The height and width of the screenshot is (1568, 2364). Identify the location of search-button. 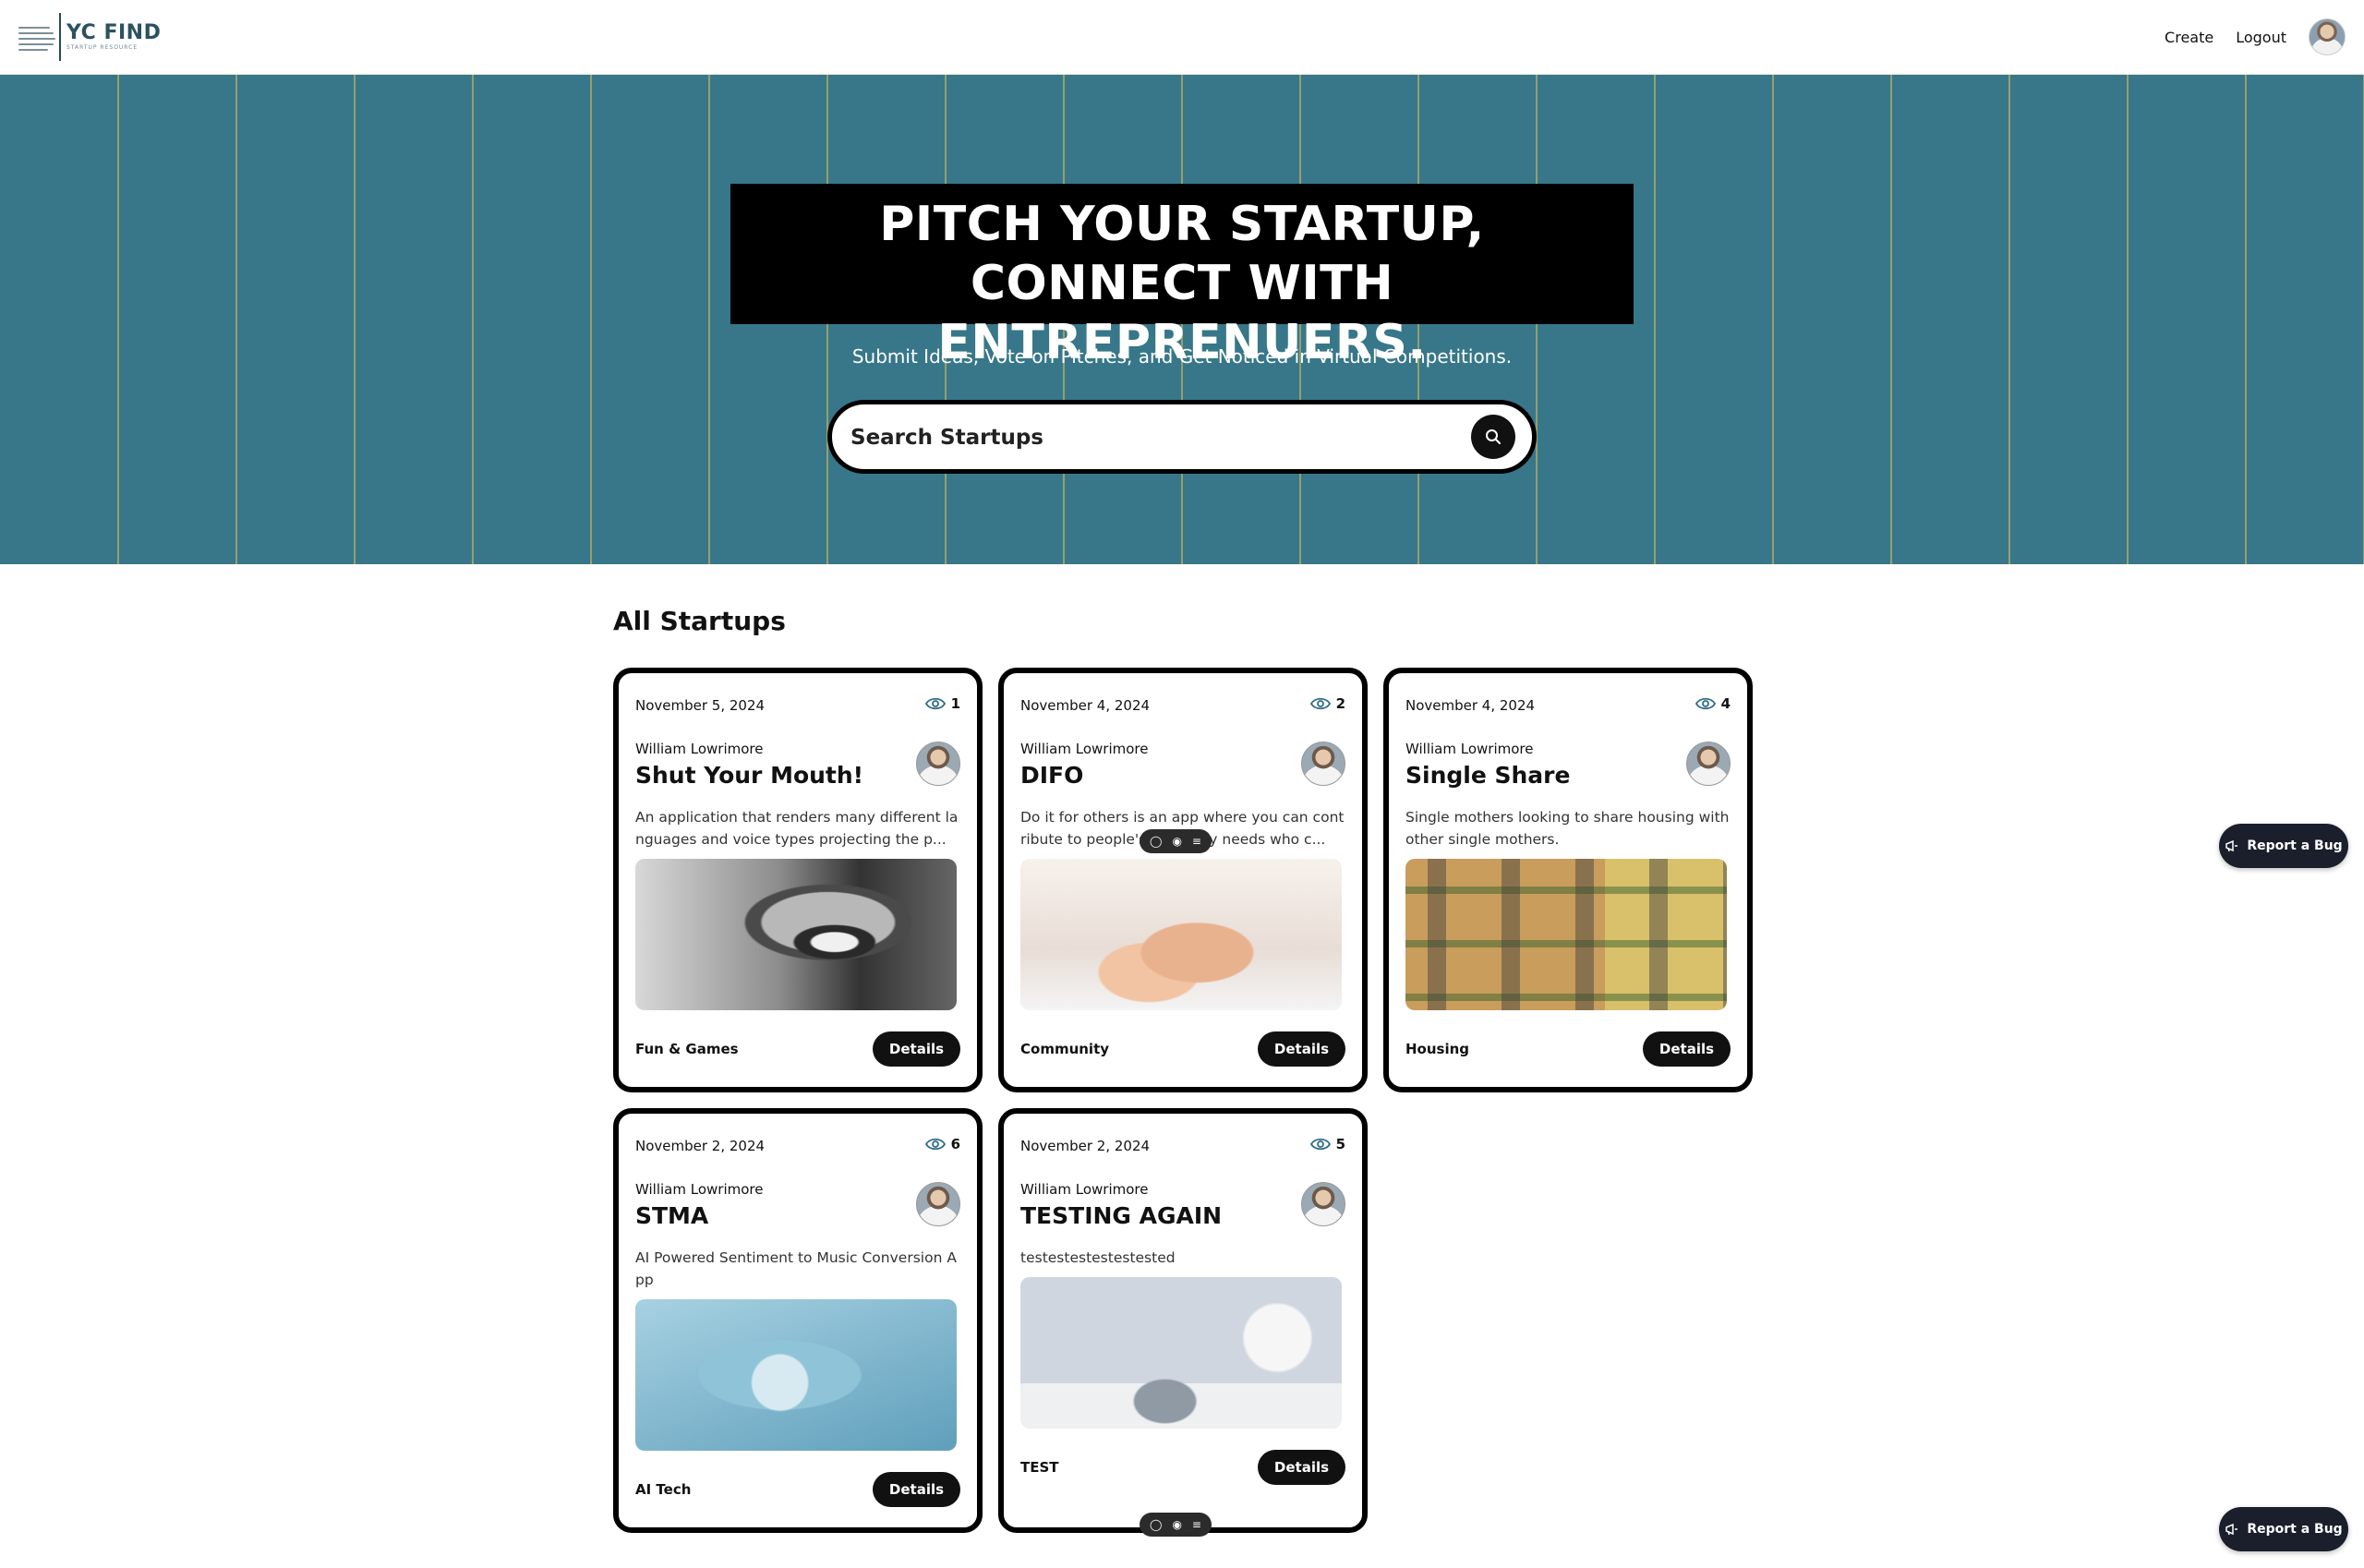
(1493, 437).